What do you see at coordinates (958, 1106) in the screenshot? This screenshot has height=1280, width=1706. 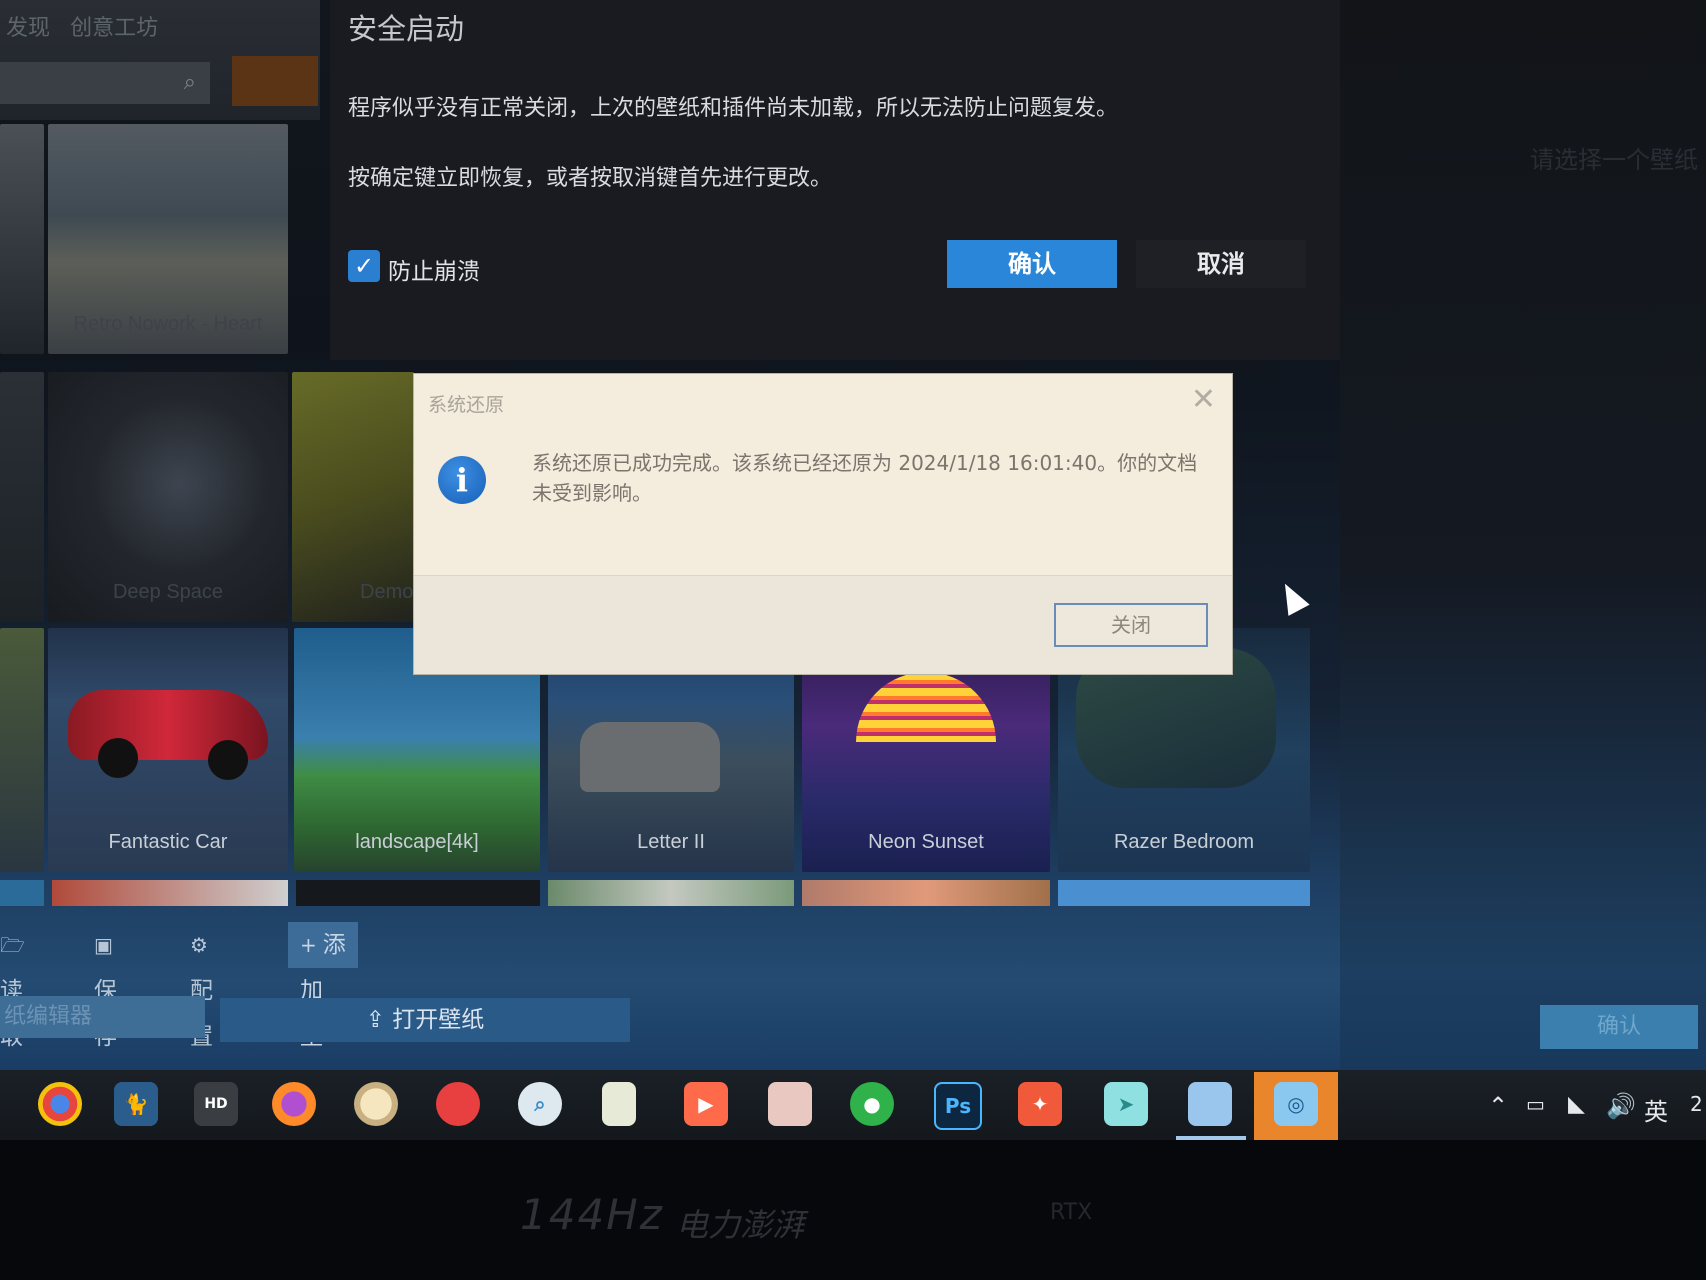 I see `photoshop-icon: Ps` at bounding box center [958, 1106].